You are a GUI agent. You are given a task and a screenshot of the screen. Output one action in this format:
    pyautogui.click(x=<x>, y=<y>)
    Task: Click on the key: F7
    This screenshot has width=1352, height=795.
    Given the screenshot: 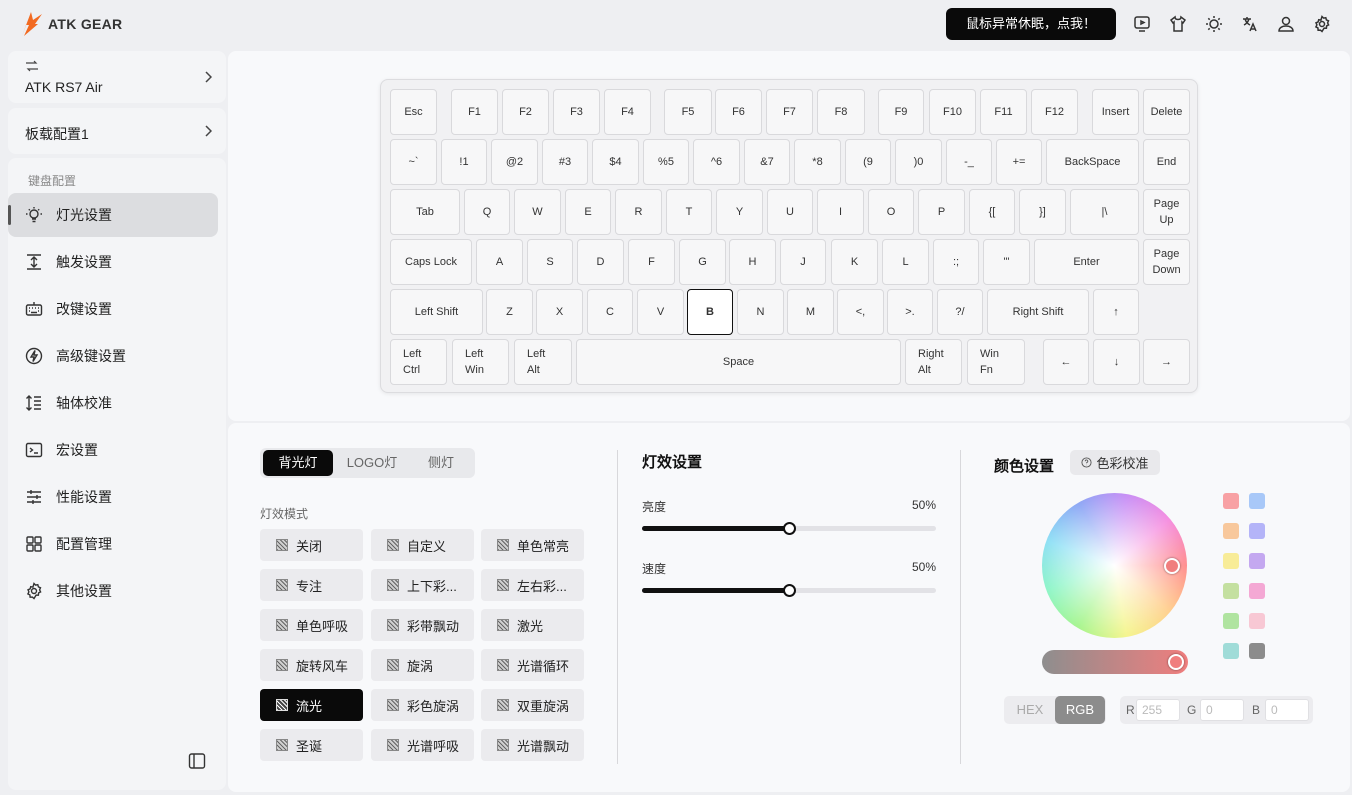 What is the action you would take?
    pyautogui.click(x=789, y=112)
    